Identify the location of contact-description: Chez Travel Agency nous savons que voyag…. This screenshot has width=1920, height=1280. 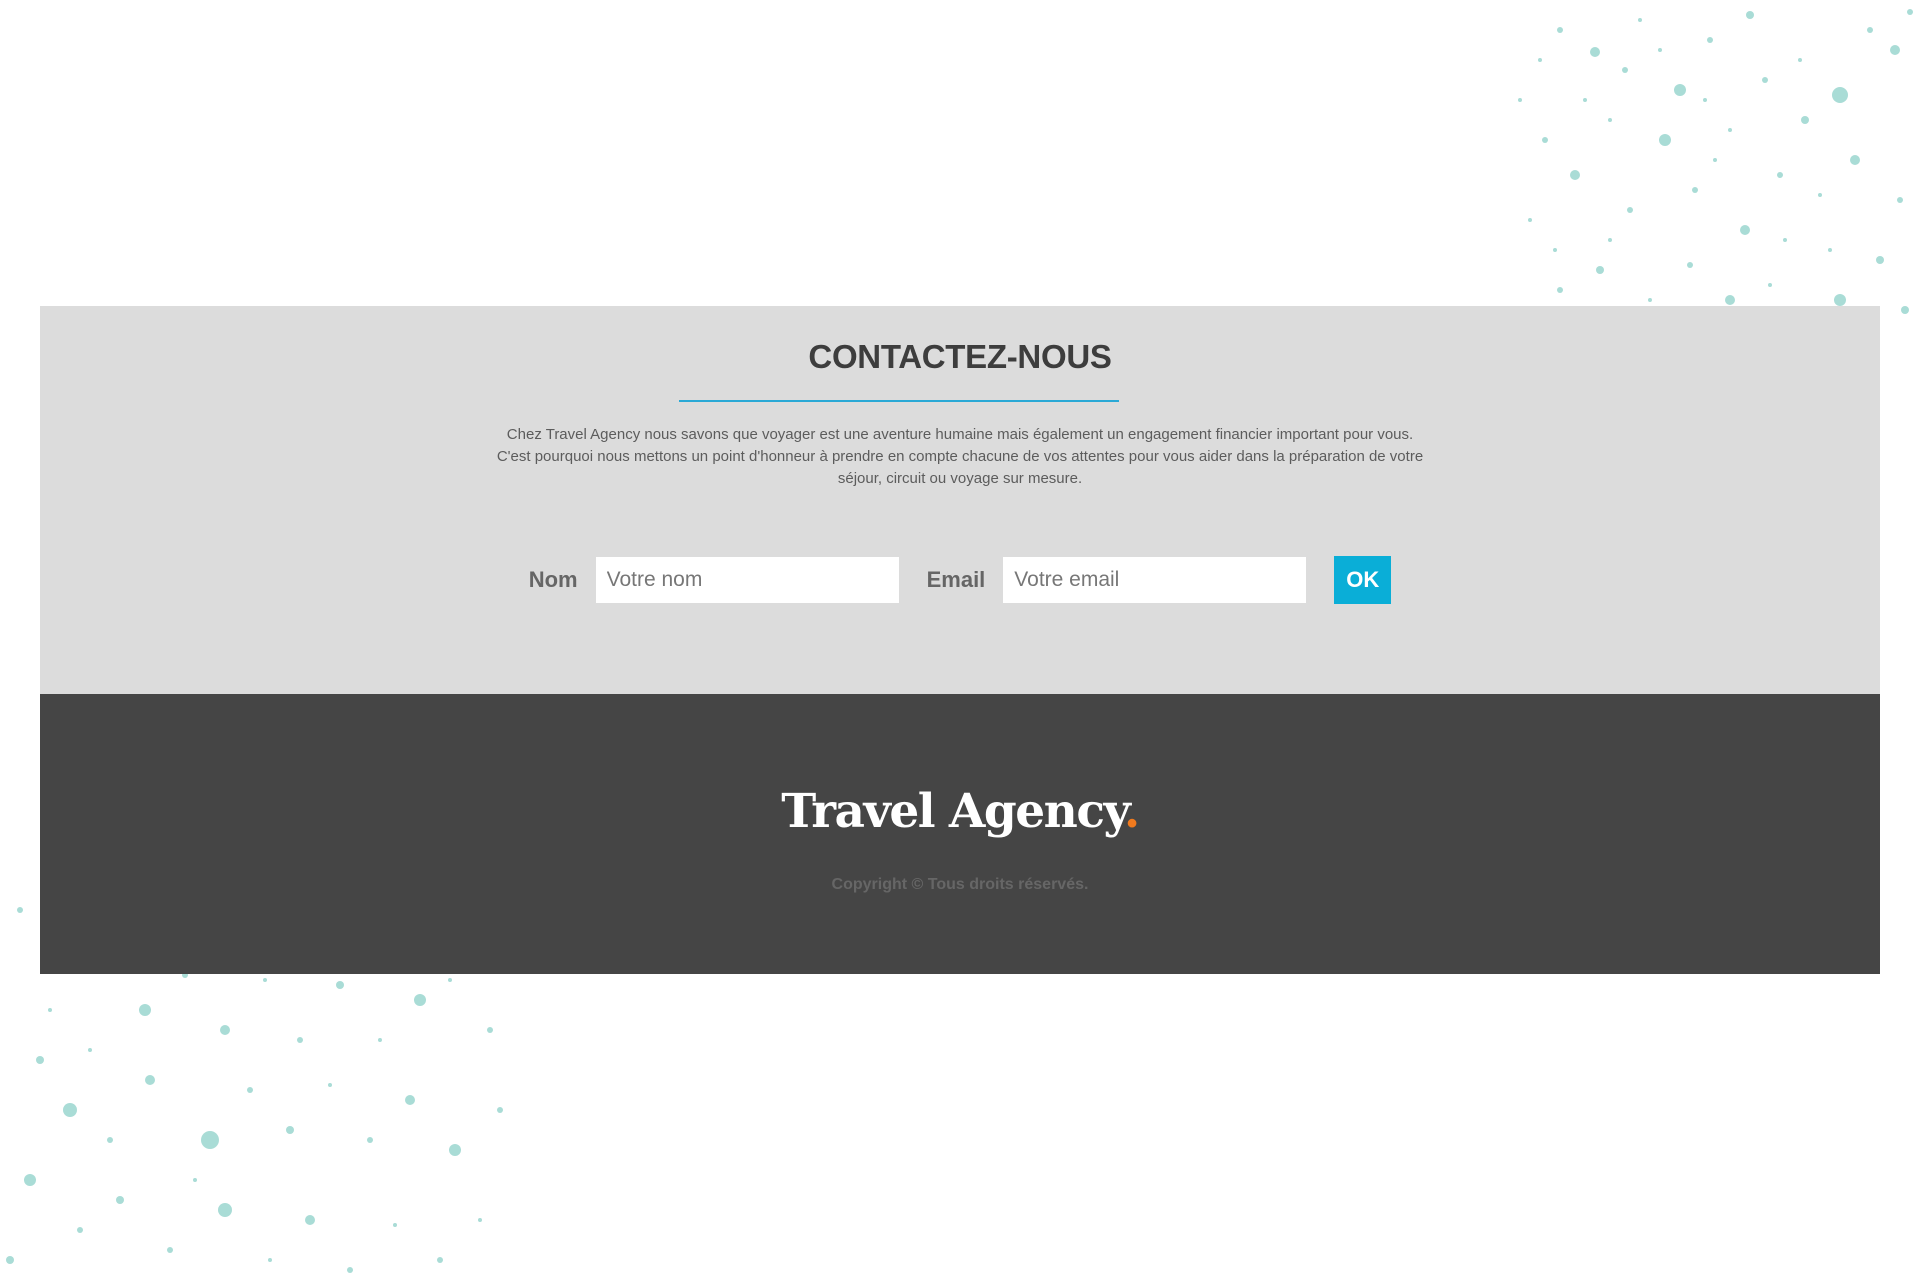
(960, 457).